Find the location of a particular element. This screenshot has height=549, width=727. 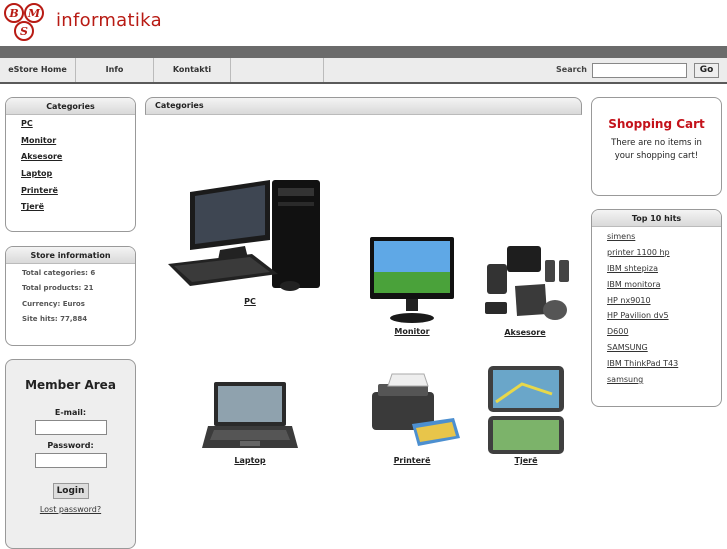

nav-bar: eStore Home Info Kontakti Search Go is located at coordinates (363, 71).